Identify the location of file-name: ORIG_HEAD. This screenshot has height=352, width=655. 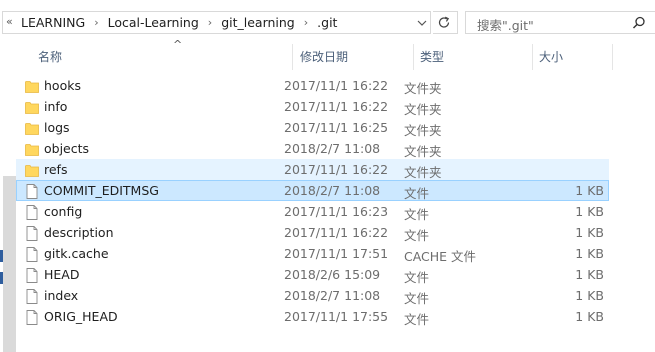
(81, 316).